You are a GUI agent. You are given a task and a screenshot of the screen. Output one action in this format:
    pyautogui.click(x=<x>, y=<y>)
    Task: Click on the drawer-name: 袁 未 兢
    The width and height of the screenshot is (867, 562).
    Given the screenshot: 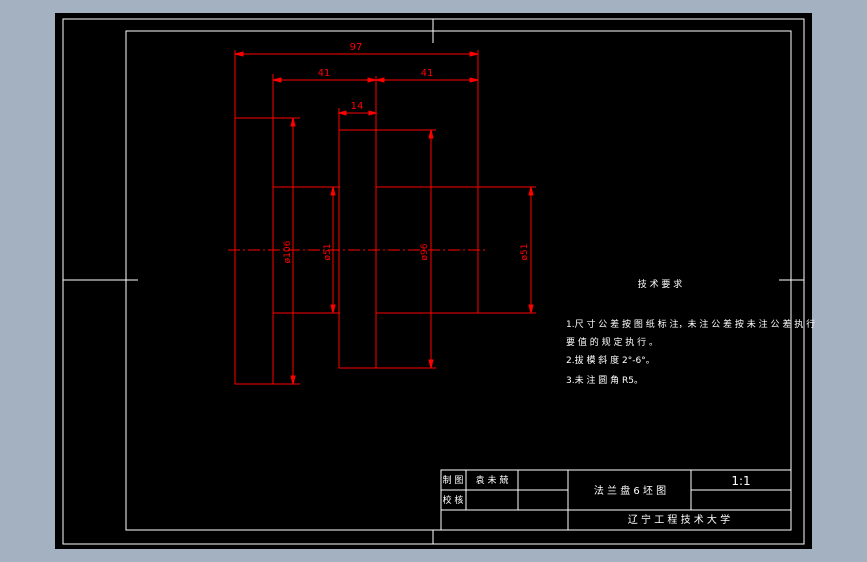 What is the action you would take?
    pyautogui.click(x=492, y=480)
    